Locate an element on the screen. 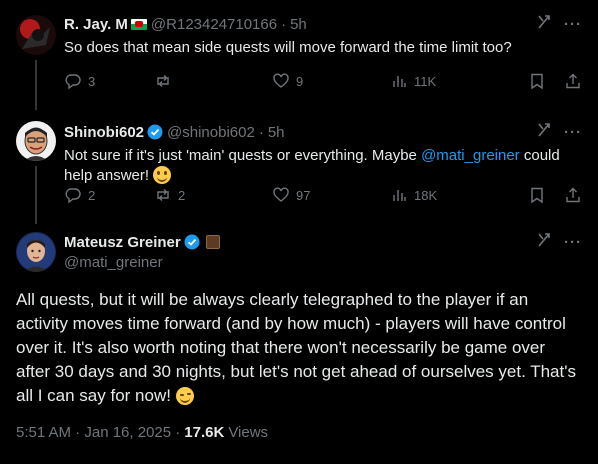 The height and width of the screenshot is (464, 598). reply-count: 2 is located at coordinates (92, 195).